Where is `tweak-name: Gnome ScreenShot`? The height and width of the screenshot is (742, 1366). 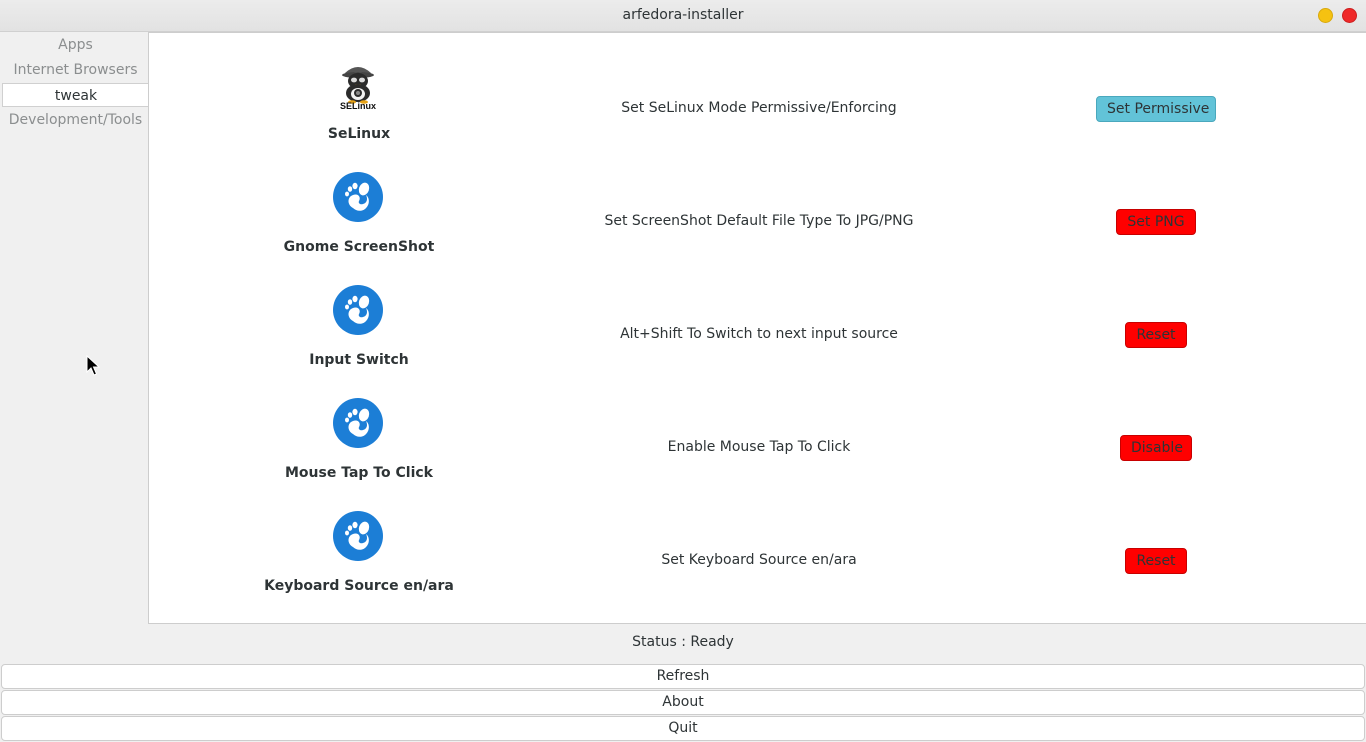
tweak-name: Gnome ScreenShot is located at coordinates (359, 247).